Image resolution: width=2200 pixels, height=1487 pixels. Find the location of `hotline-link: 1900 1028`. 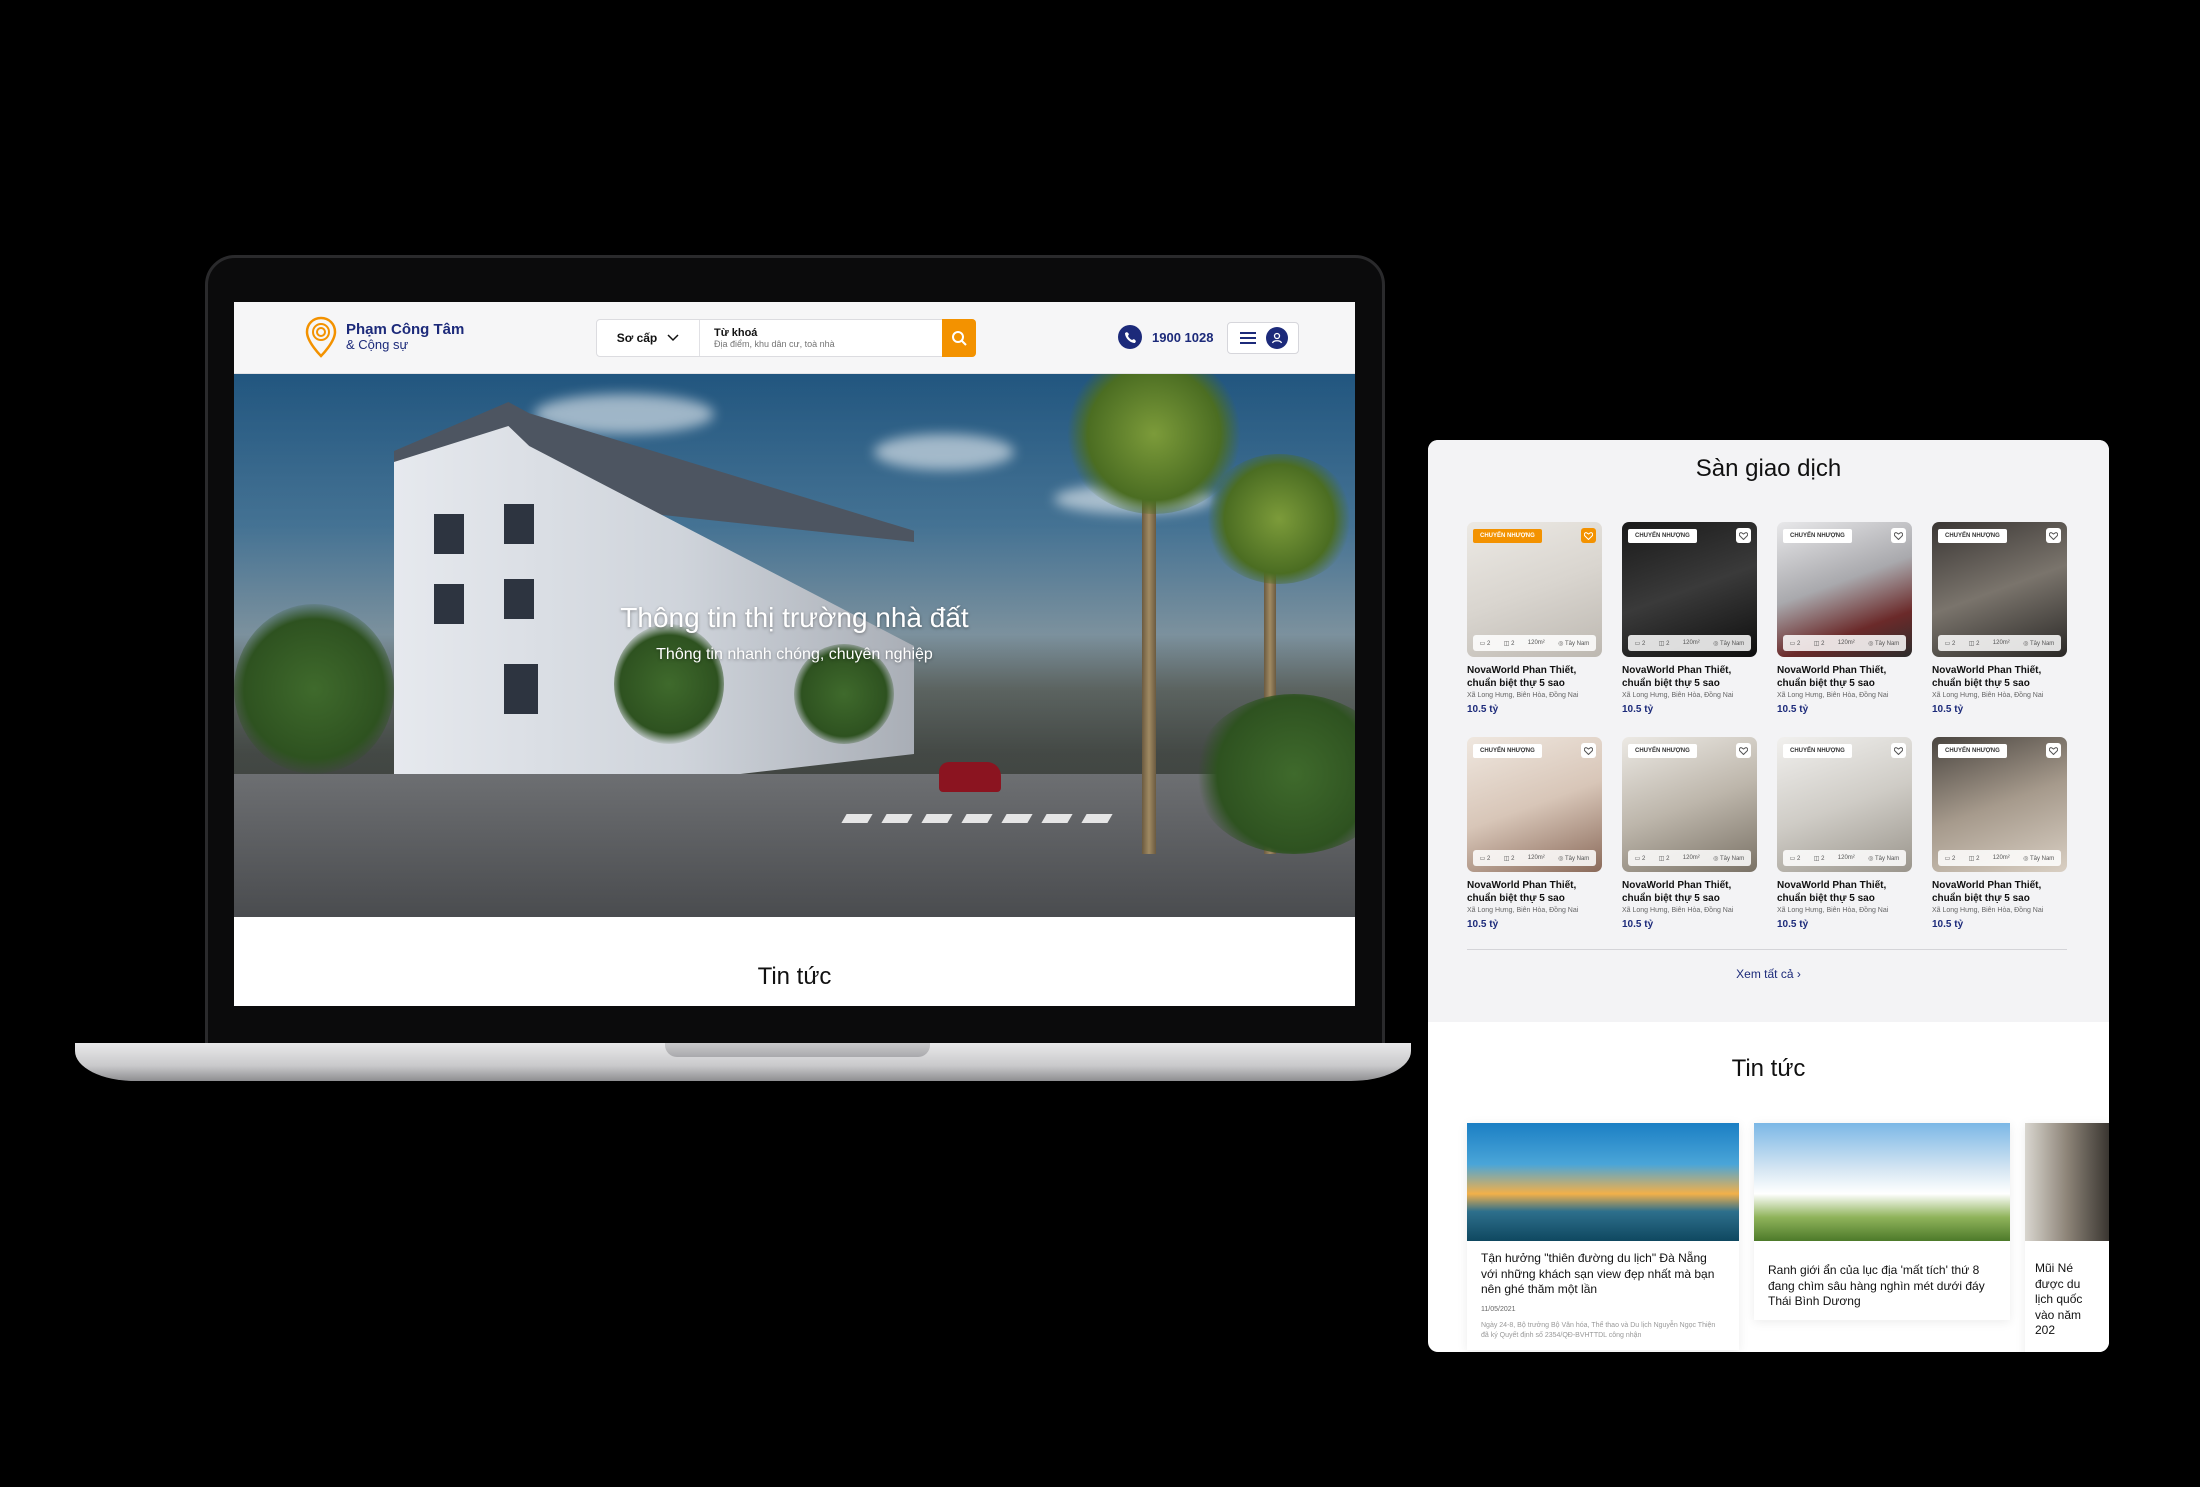

hotline-link: 1900 1028 is located at coordinates (1165, 337).